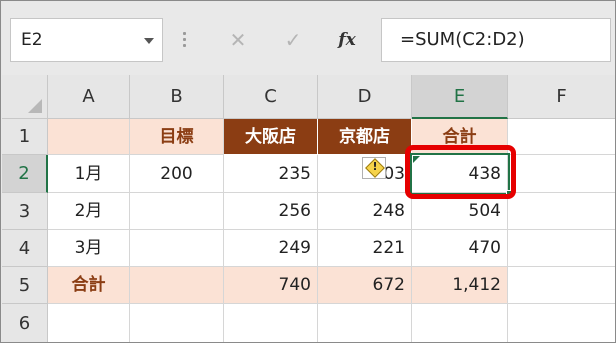 This screenshot has width=616, height=343. Describe the element at coordinates (271, 97) in the screenshot. I see `column-header-c: C` at that location.